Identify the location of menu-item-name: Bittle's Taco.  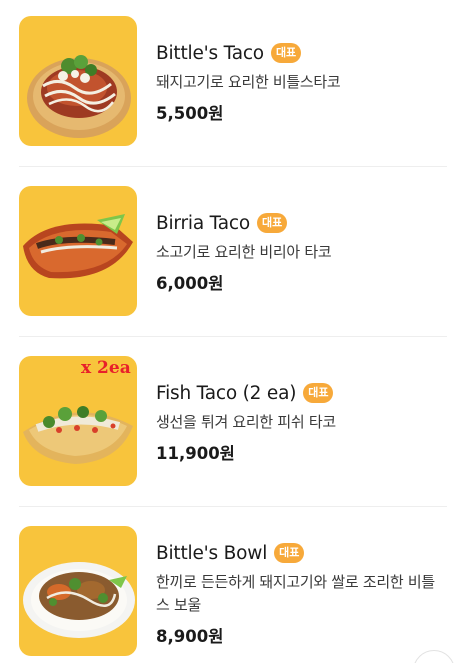
(210, 53).